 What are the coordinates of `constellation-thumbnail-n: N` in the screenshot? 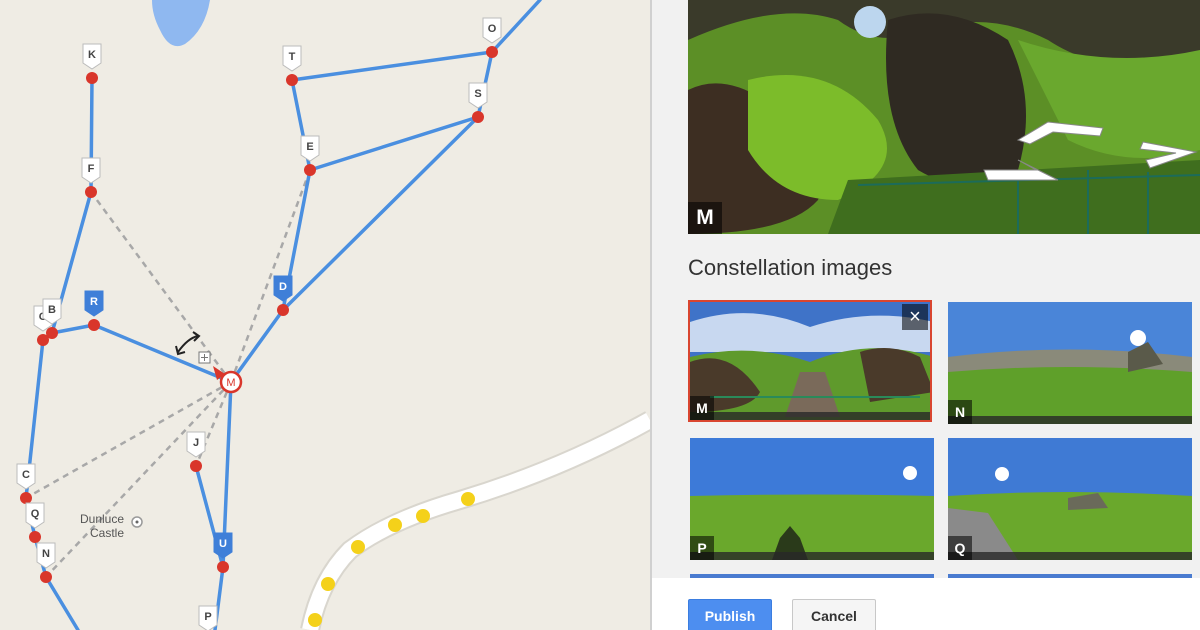 It's located at (1070, 363).